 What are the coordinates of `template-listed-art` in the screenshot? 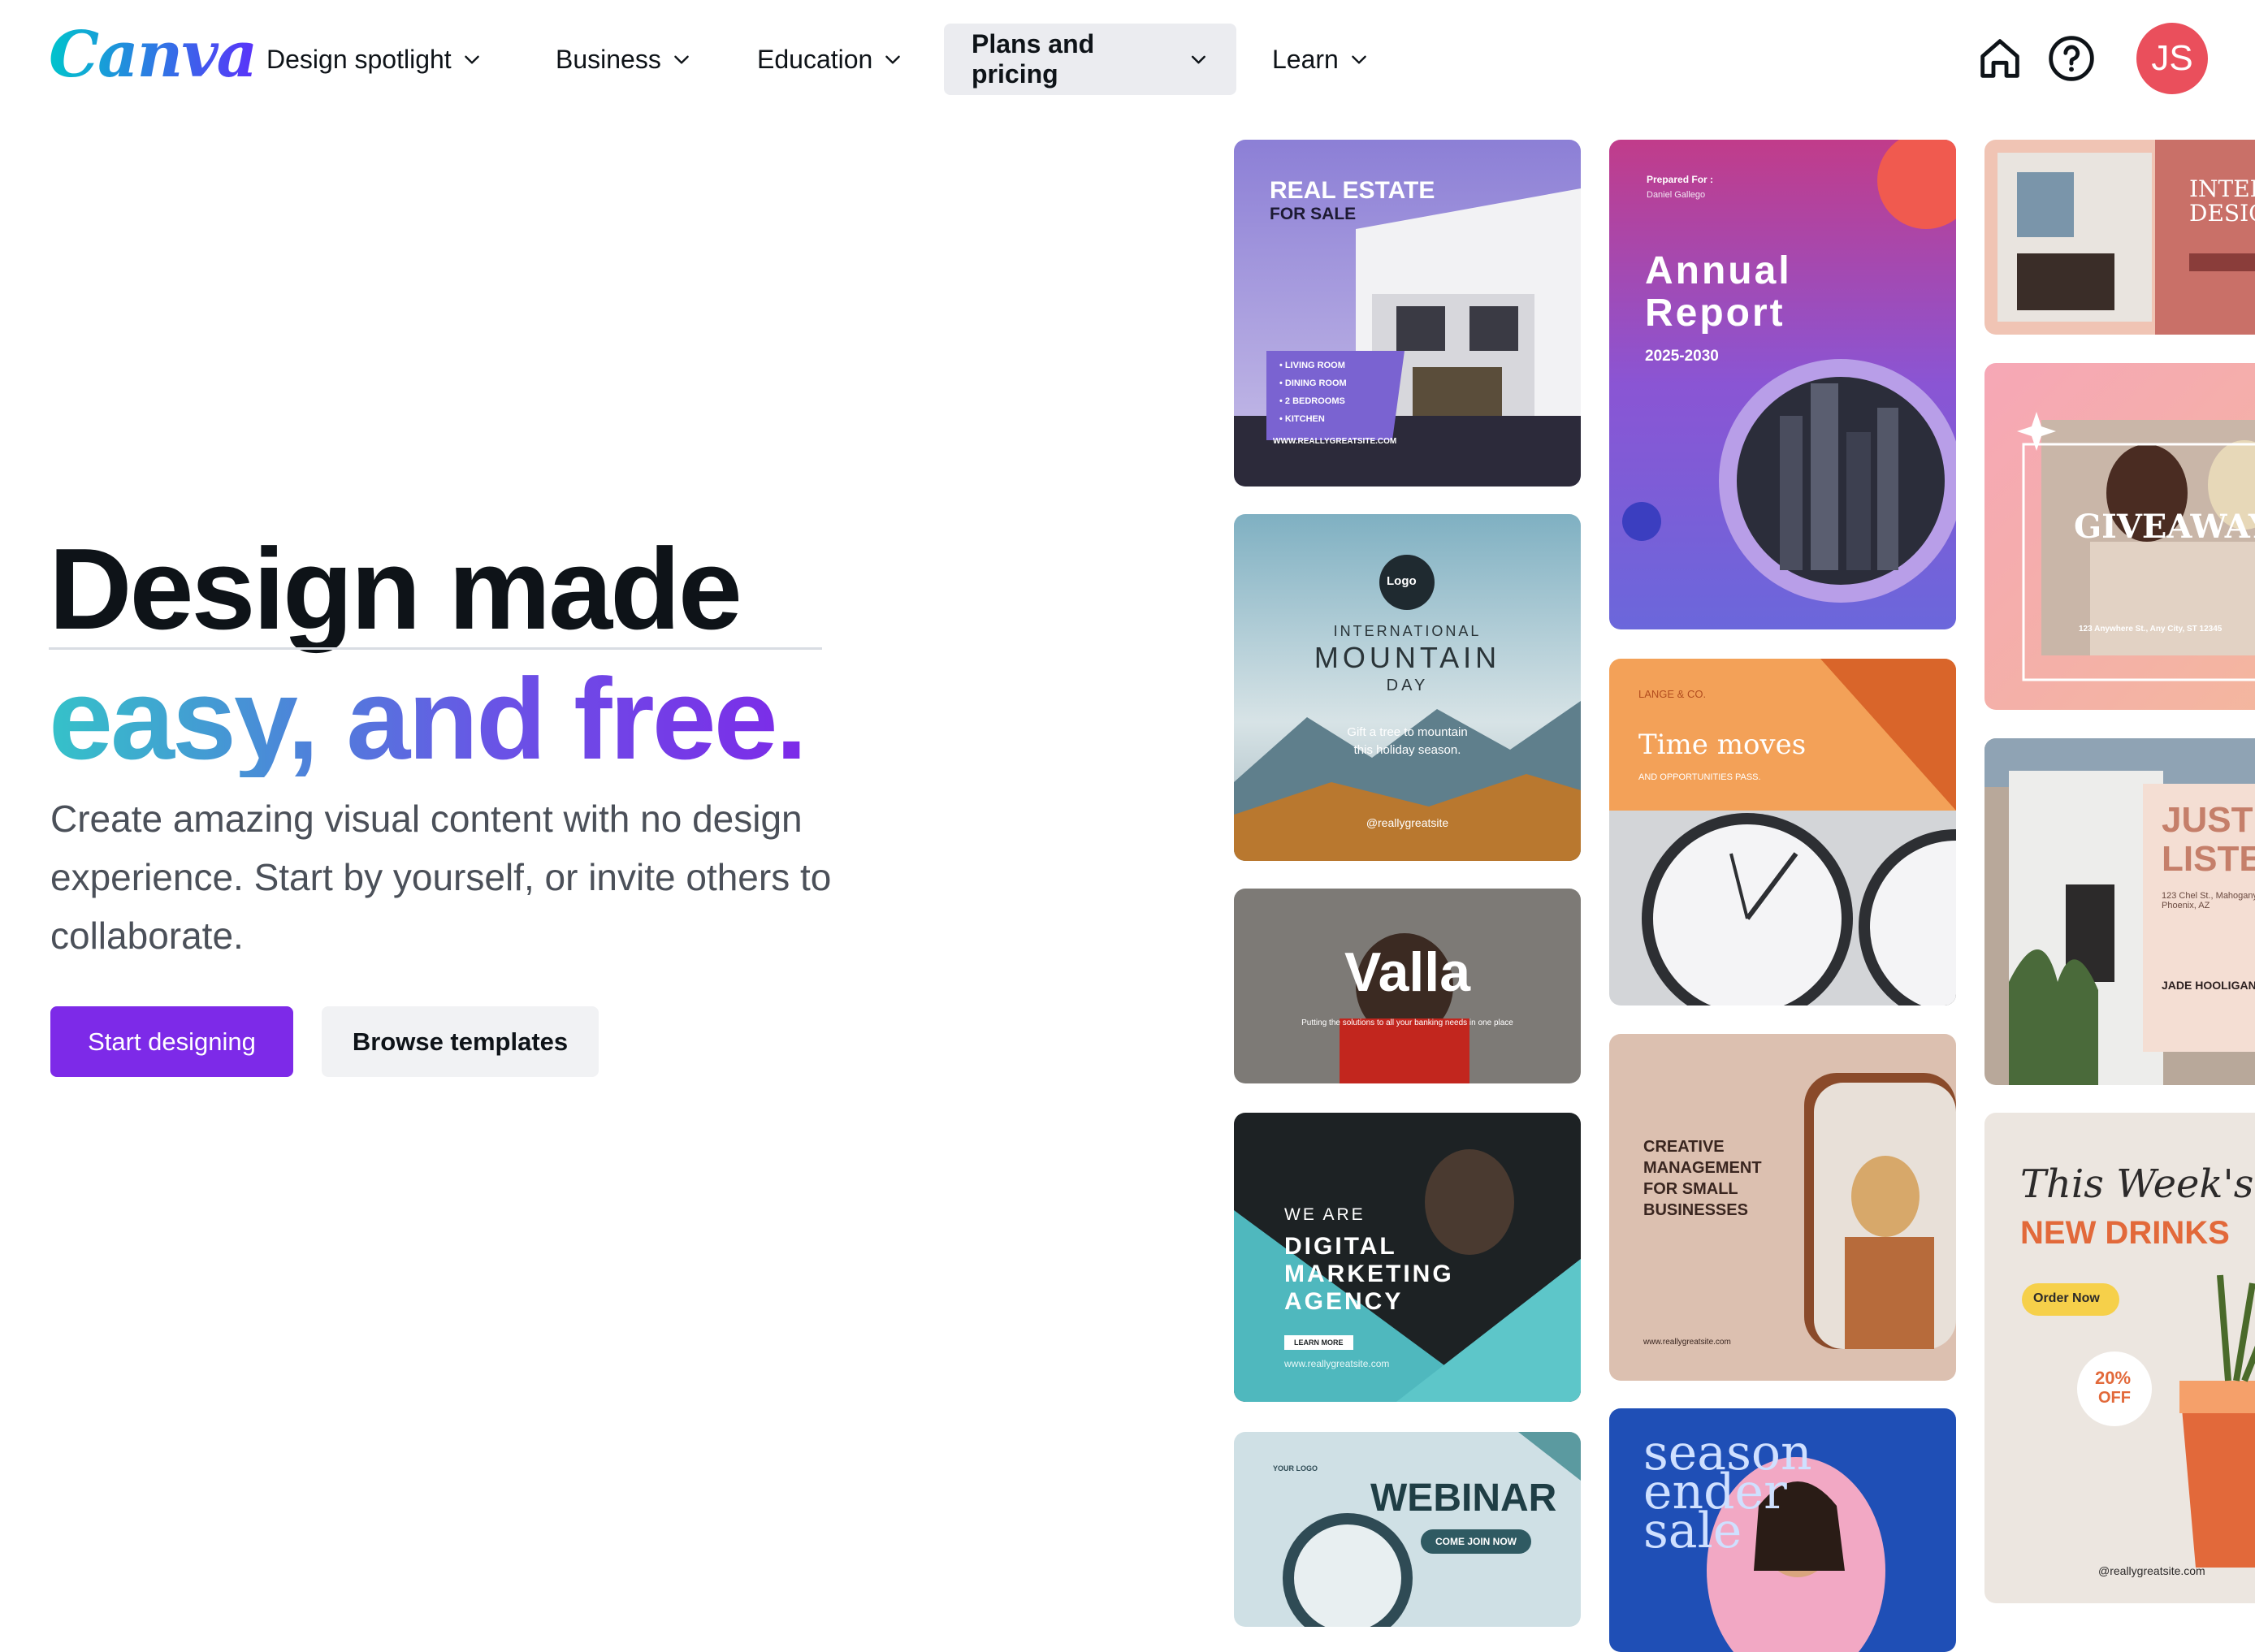 It's located at (2119, 911).